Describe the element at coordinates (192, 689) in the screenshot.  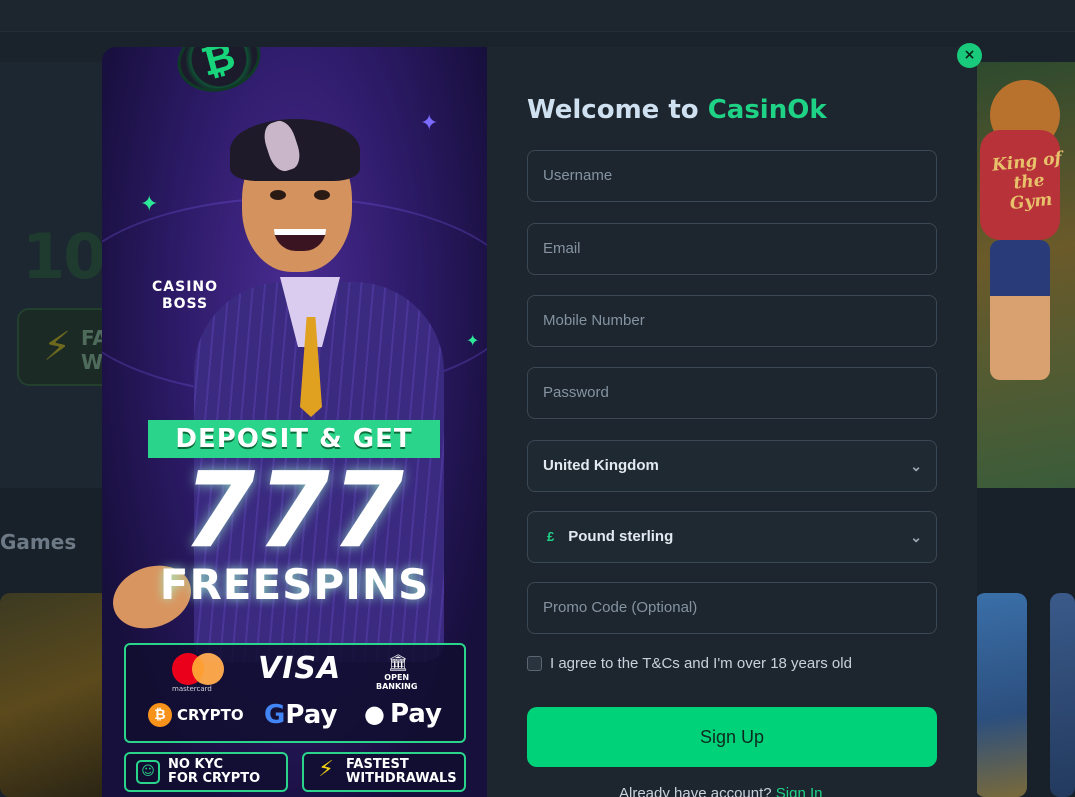
I see `mastercard-label: mastercard` at that location.